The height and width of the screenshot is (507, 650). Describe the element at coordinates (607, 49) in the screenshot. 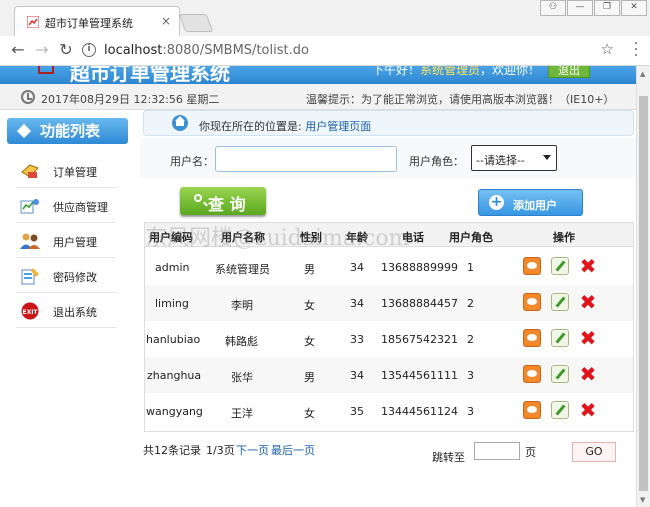

I see `bookmark-star-icon: ☆` at that location.